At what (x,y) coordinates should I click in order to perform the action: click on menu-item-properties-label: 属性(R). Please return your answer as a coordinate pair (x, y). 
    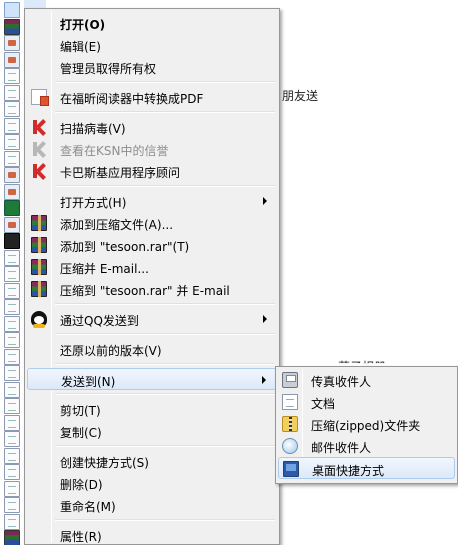
    Looking at the image, I should click on (81, 537).